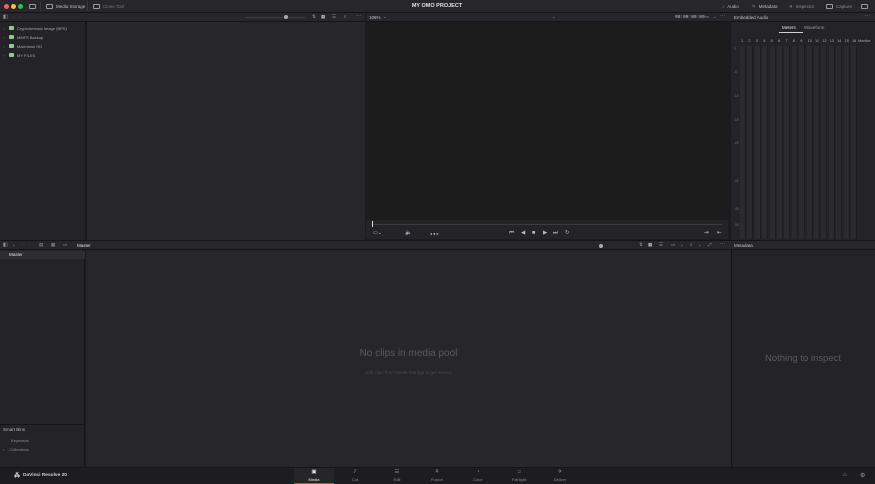  I want to click on clone-tool-button: Clone Tool, so click(108, 6).